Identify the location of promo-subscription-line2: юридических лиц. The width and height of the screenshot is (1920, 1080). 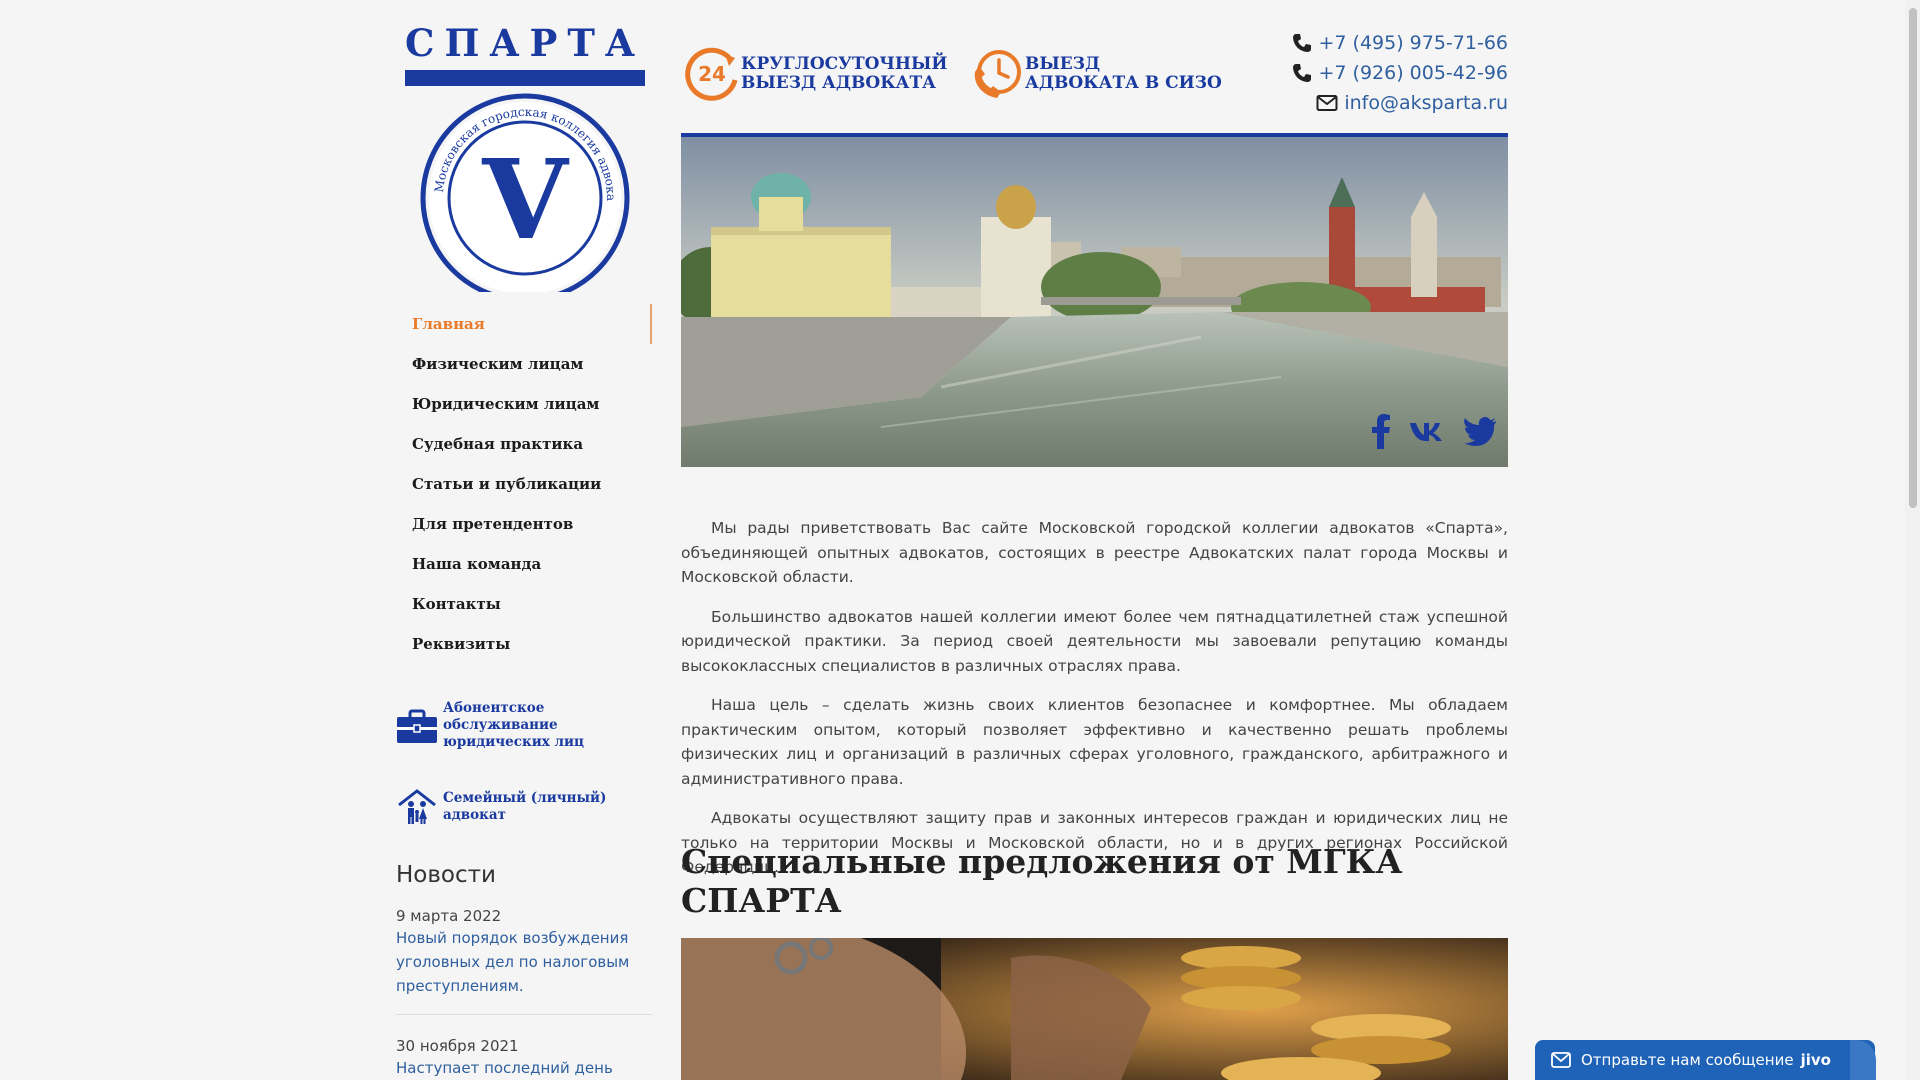
(514, 742).